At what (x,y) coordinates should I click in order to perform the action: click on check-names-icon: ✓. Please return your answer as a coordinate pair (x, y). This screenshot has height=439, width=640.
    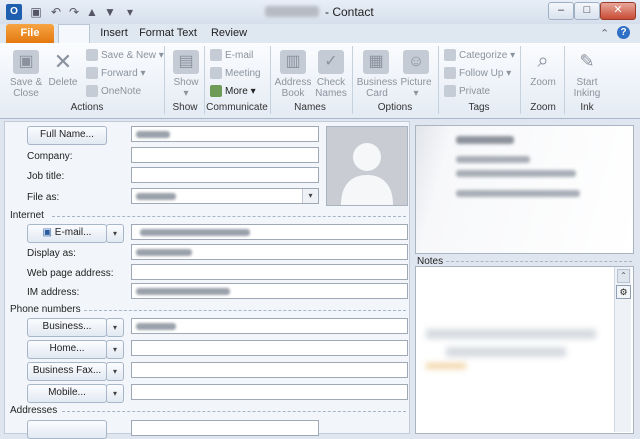
    Looking at the image, I should click on (331, 62).